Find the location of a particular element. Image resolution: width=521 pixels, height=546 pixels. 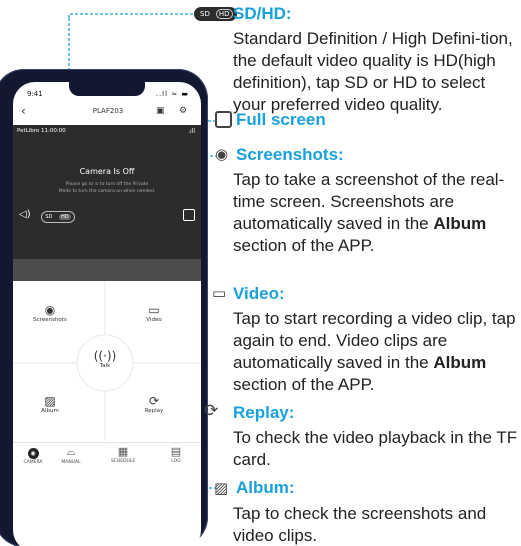

replay-control: ⟳ Replay is located at coordinates (154, 404).